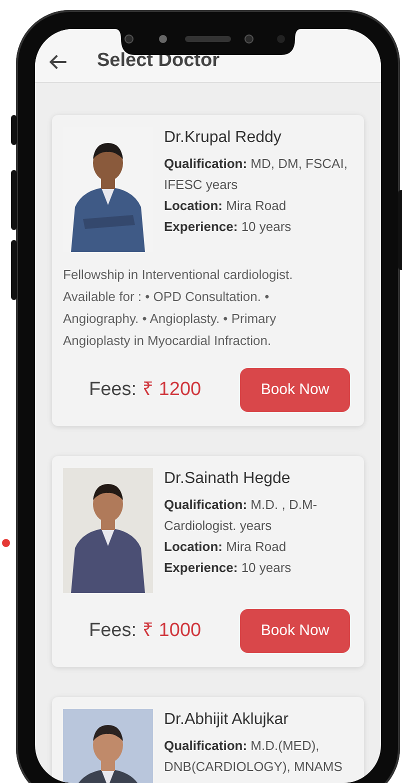 The height and width of the screenshot is (783, 402). What do you see at coordinates (254, 756) in the screenshot?
I see `doctor-detail: Qualification: M.D.(MED), DNB(CARDIOLOGY), MNAMS` at bounding box center [254, 756].